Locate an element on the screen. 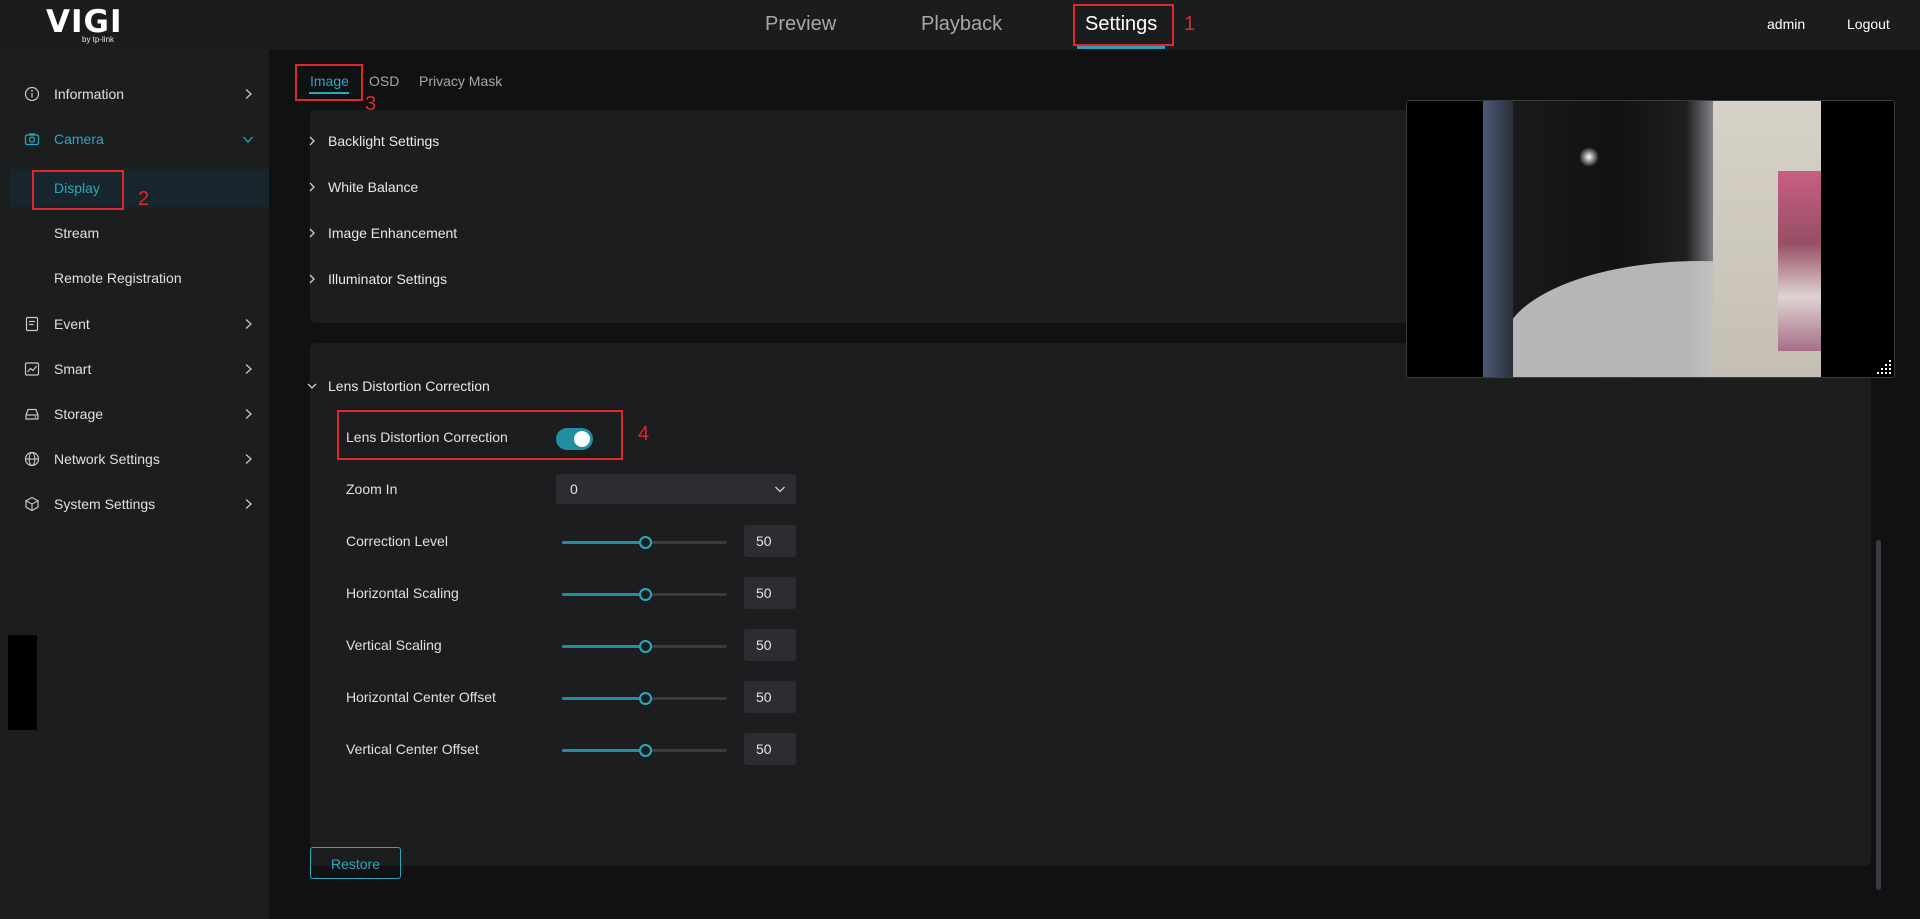 The image size is (1920, 919). event-icon is located at coordinates (32, 324).